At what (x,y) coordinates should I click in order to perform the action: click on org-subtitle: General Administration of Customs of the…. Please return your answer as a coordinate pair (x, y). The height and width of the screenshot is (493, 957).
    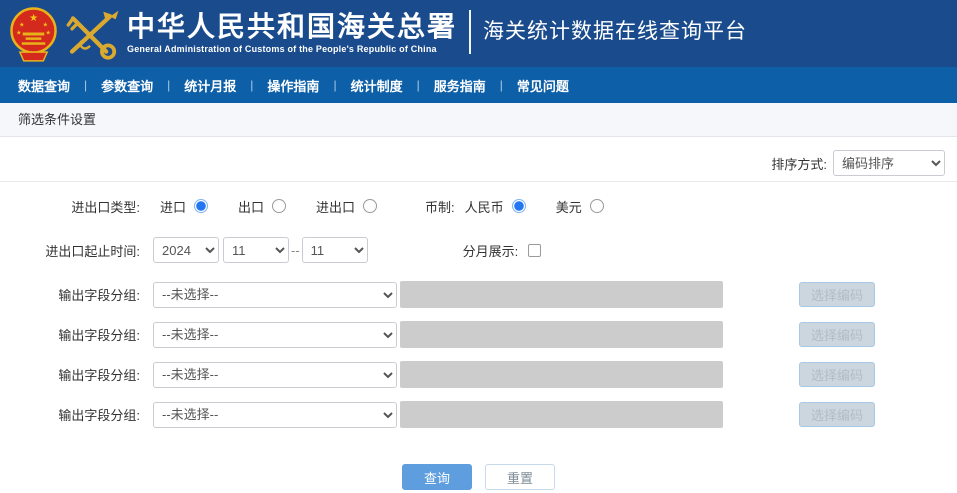
    Looking at the image, I should click on (282, 49).